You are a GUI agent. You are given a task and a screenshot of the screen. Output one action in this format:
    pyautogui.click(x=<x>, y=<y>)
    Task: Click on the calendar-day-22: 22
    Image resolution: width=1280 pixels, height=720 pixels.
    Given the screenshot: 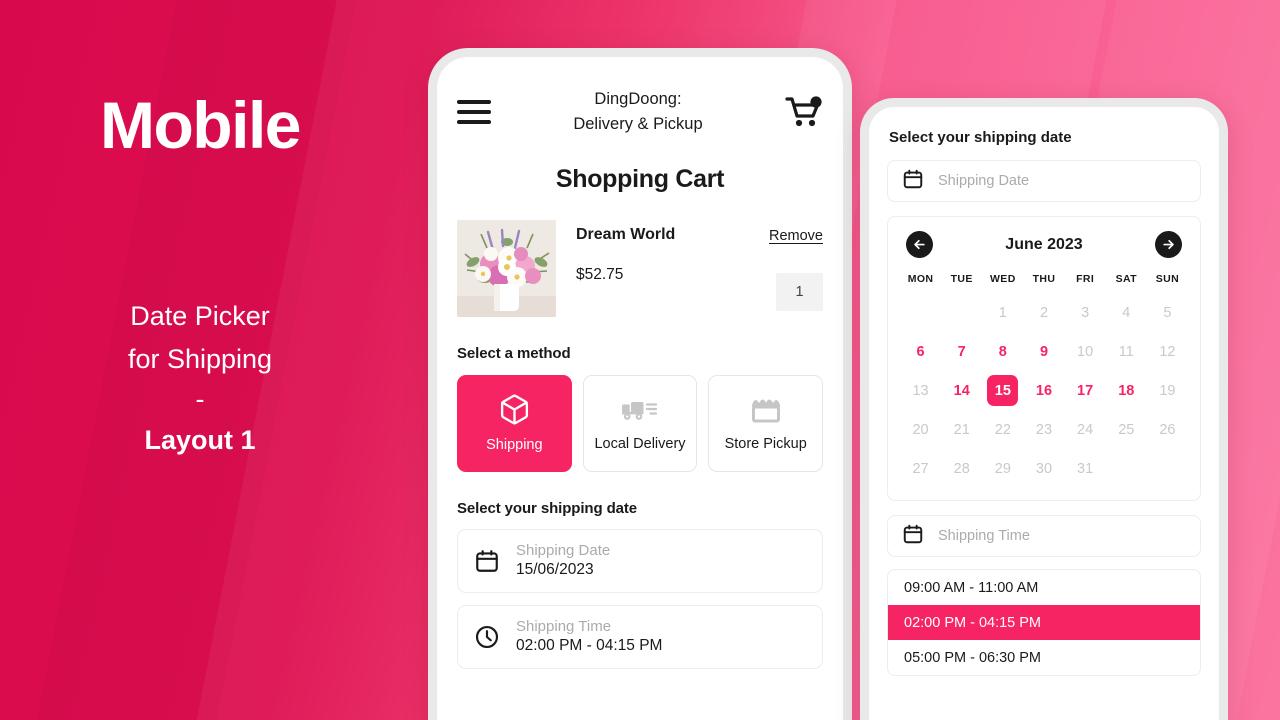 What is the action you would take?
    pyautogui.click(x=1002, y=429)
    